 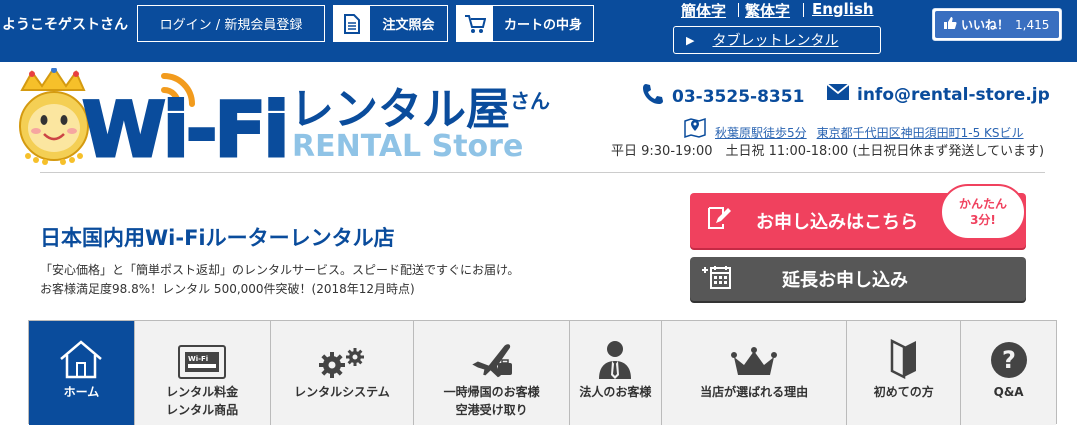 I want to click on nav-why-choose: 当店が選ばれる理由, so click(x=754, y=373).